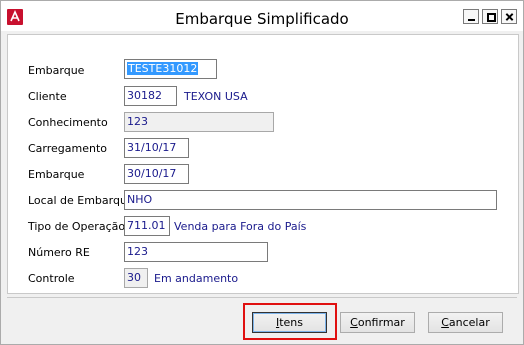 This screenshot has height=345, width=524. Describe the element at coordinates (381, 322) in the screenshot. I see `confirmar-label-rest: onfirmar` at that location.